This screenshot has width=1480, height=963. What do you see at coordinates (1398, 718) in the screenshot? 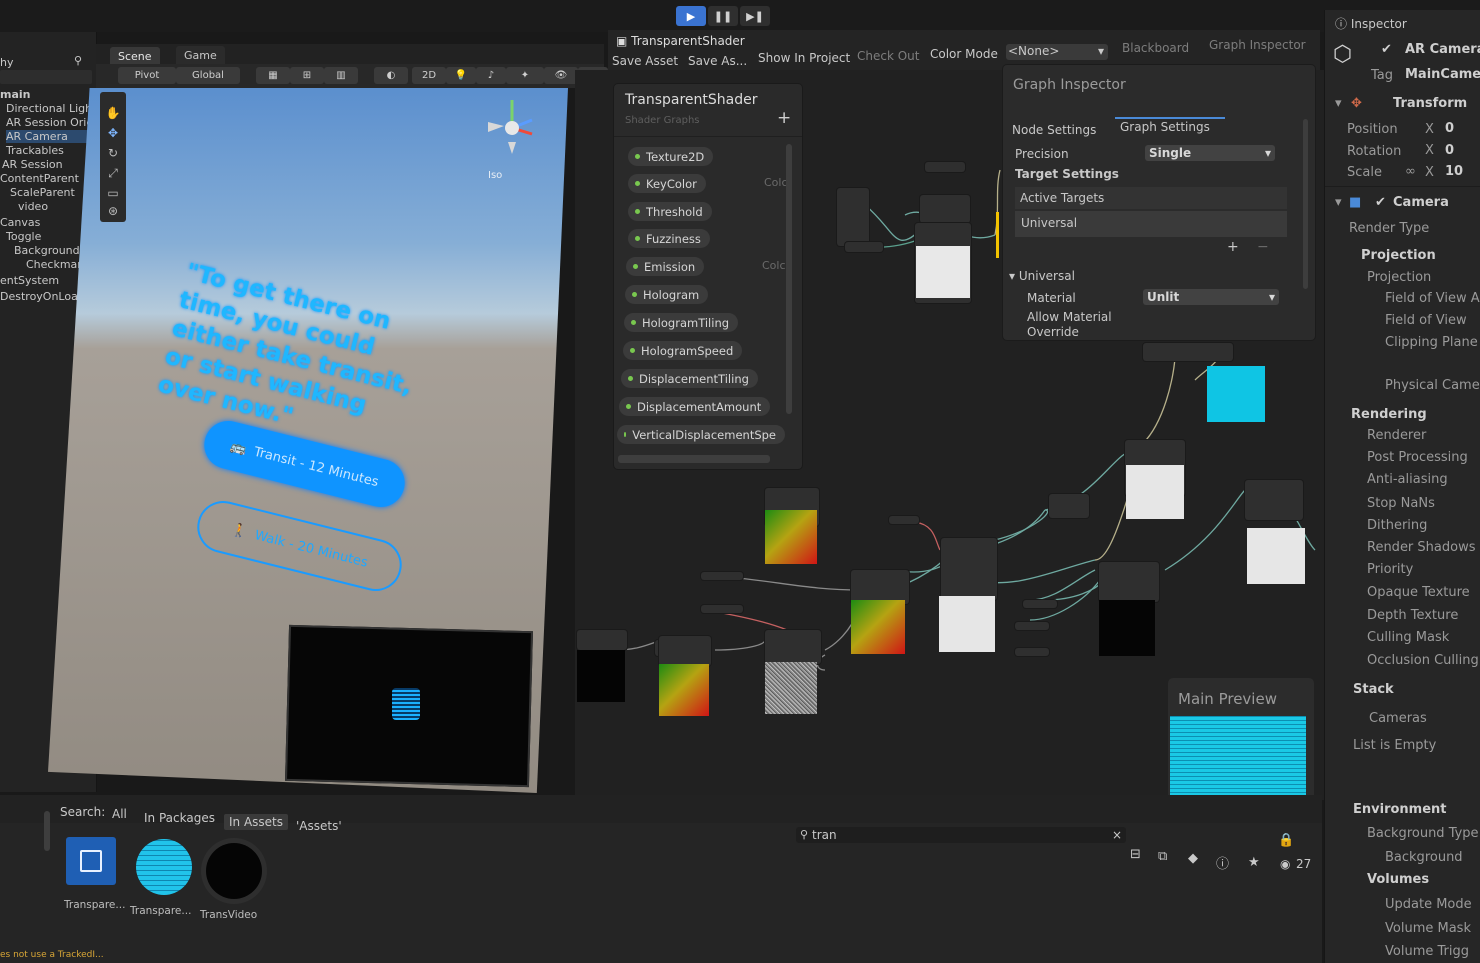
I see `inspector-row: Cameras` at bounding box center [1398, 718].